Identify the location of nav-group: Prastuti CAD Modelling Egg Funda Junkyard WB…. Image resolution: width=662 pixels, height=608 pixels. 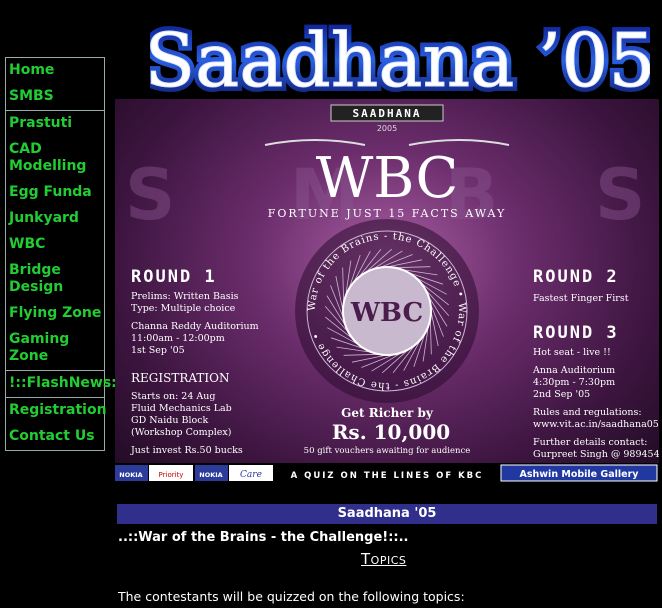
(55, 241).